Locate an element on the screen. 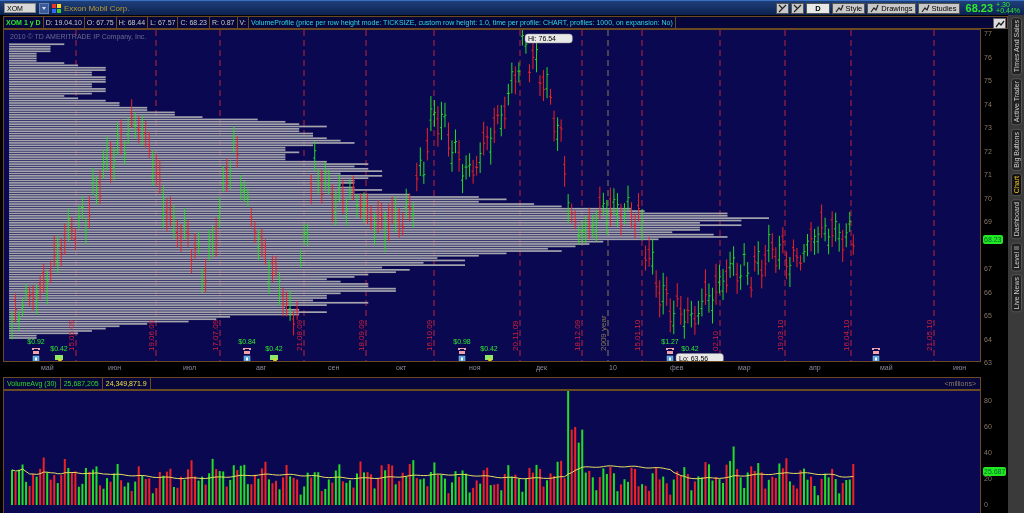 This screenshot has height=513, width=1024. logo-icon is located at coordinates (56, 8).